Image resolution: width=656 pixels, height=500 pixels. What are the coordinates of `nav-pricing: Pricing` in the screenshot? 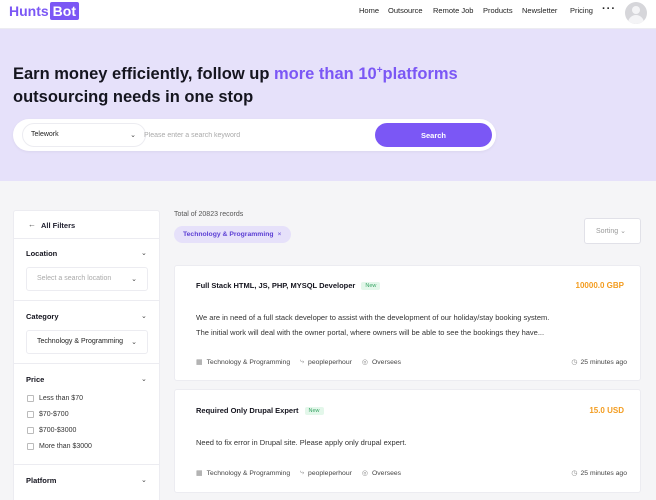 It's located at (581, 10).